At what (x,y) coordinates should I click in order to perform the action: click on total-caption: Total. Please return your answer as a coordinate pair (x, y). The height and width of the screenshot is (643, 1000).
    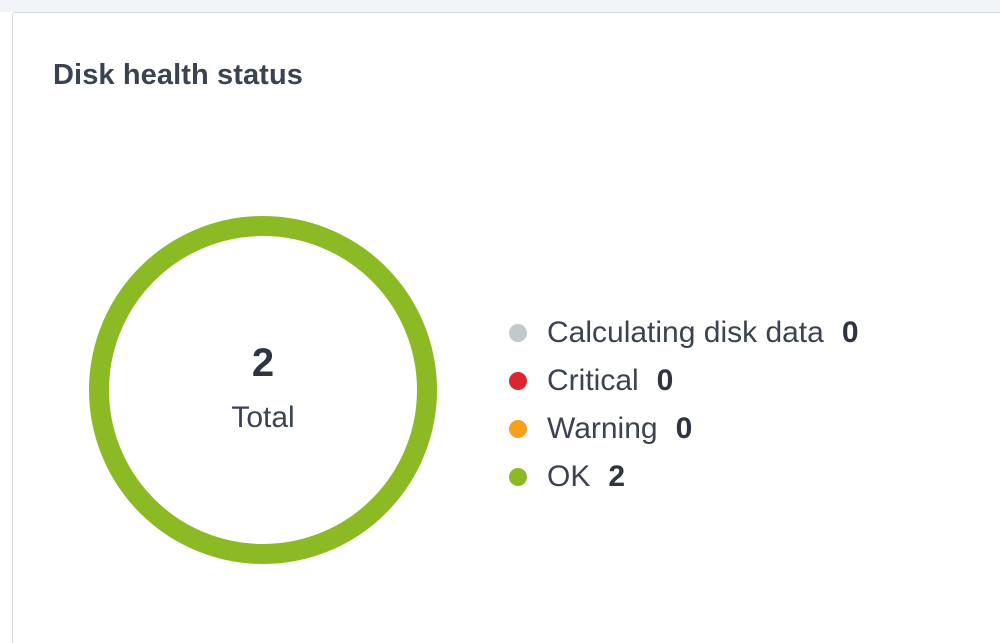
    Looking at the image, I should click on (263, 417).